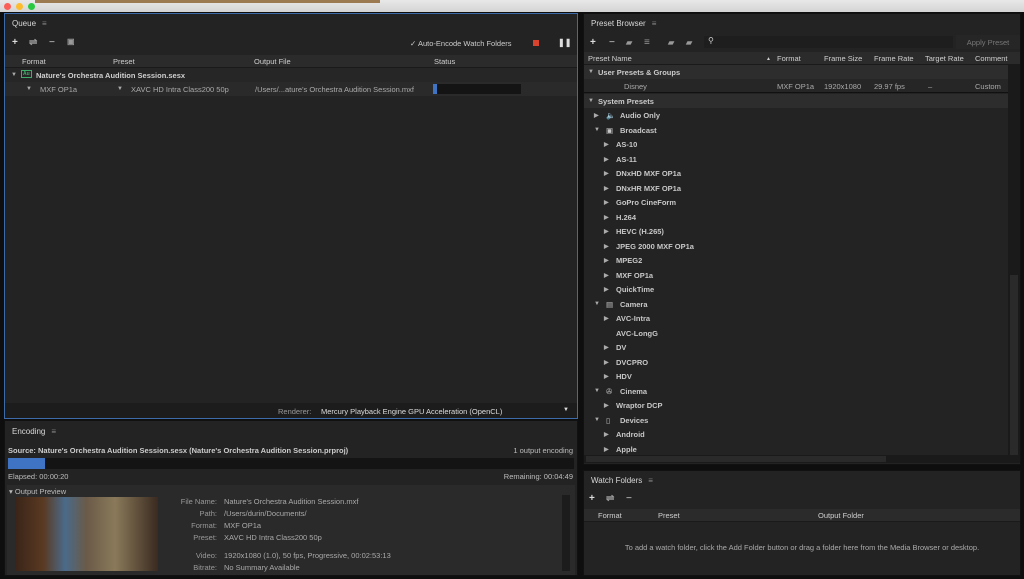 Image resolution: width=1024 pixels, height=579 pixels. Describe the element at coordinates (671, 42) in the screenshot. I see `import-preset-icon: ▰` at that location.